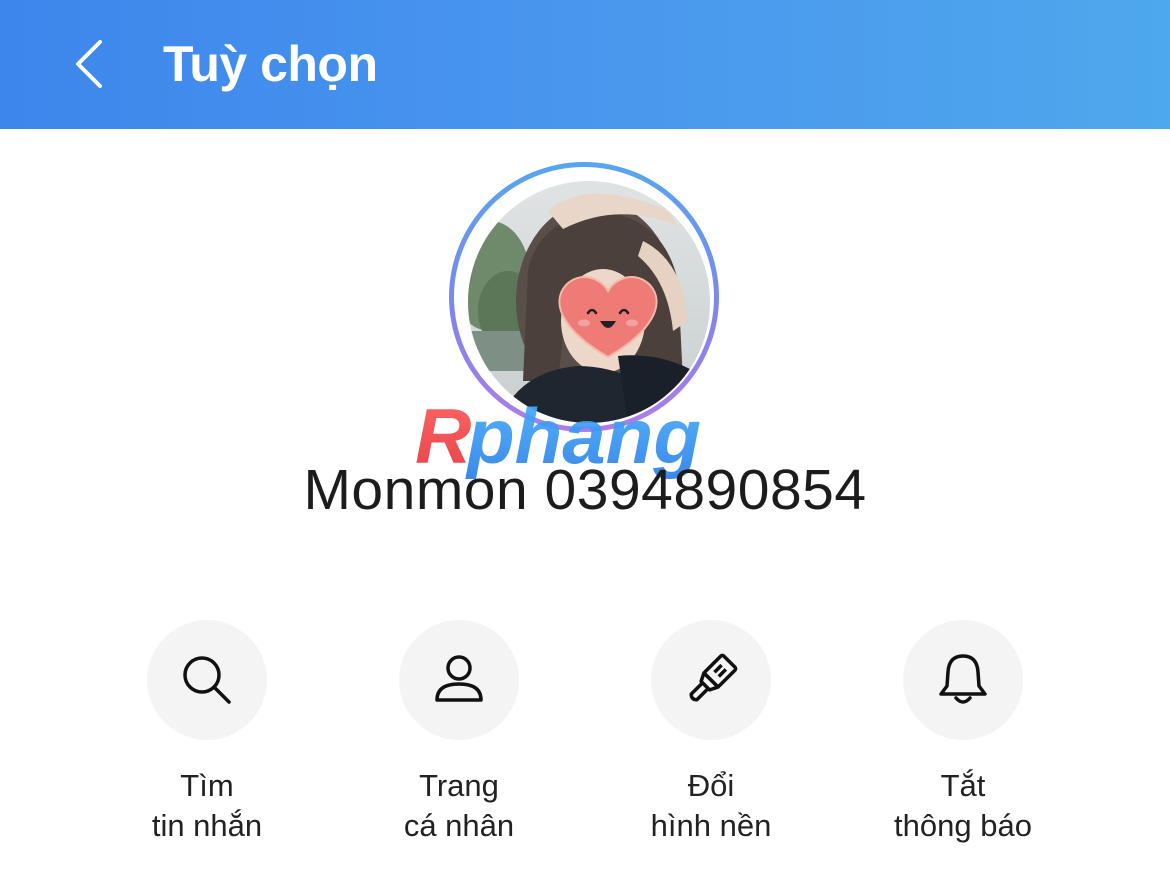 Image resolution: width=1170 pixels, height=892 pixels. I want to click on header-bar: Tuỳ chọn, so click(585, 64).